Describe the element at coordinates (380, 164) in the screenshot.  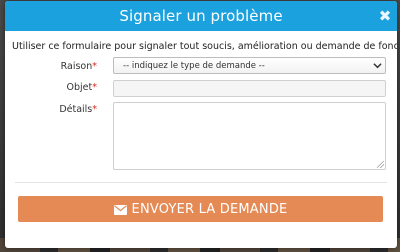
I see `resize-grip-icon` at that location.